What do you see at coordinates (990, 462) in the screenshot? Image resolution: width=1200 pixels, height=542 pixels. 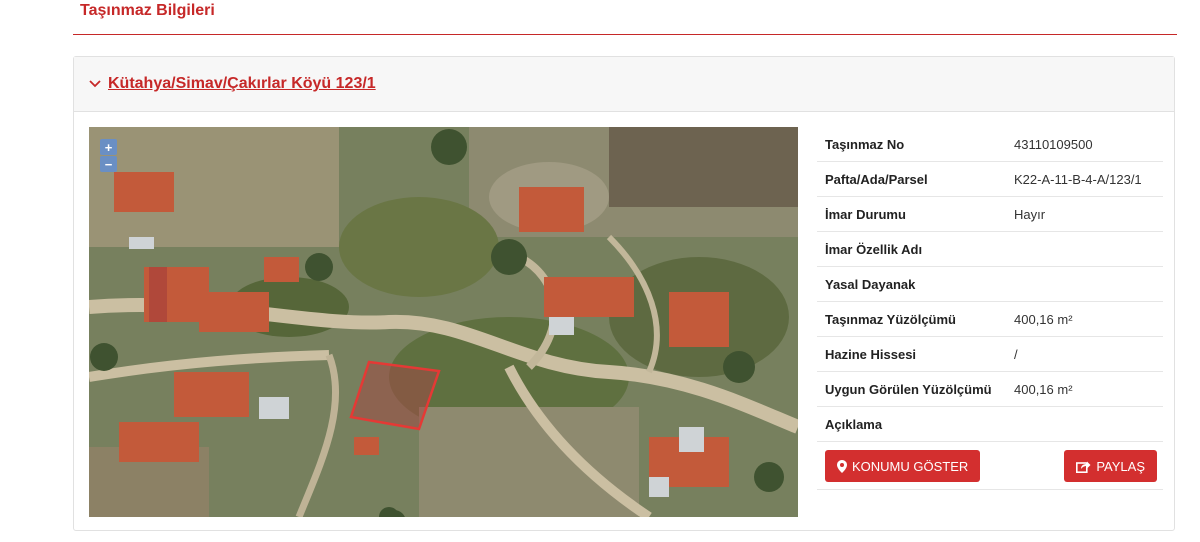 I see `action-row: KONUMU GÖSTER PAYLAŞ` at bounding box center [990, 462].